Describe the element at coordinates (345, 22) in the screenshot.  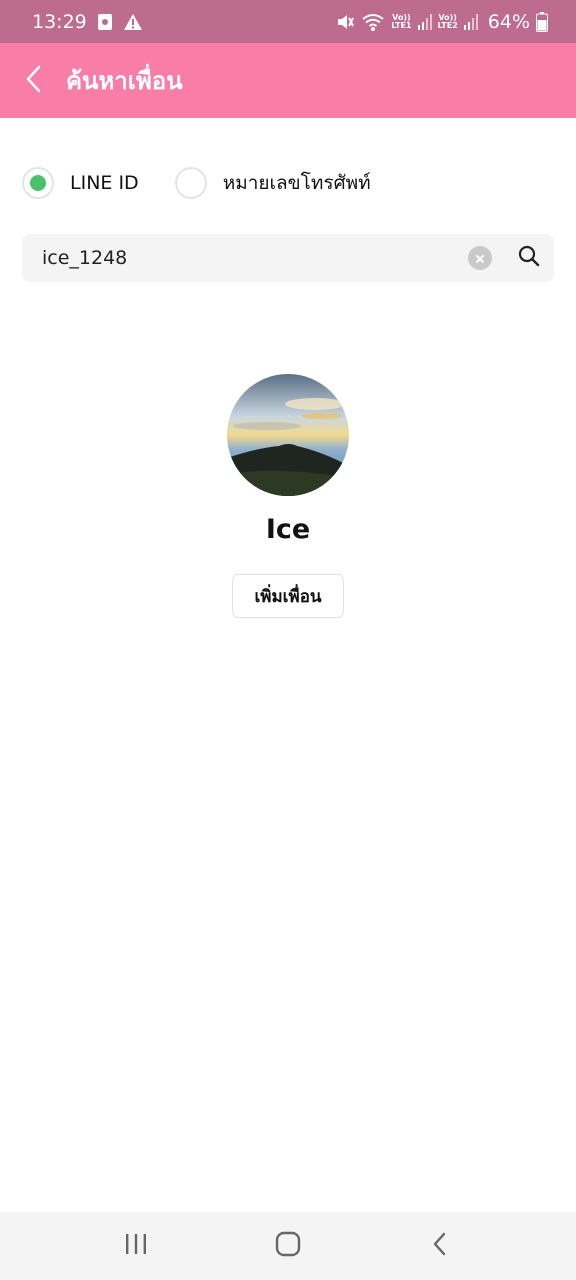
I see `mute-icon` at that location.